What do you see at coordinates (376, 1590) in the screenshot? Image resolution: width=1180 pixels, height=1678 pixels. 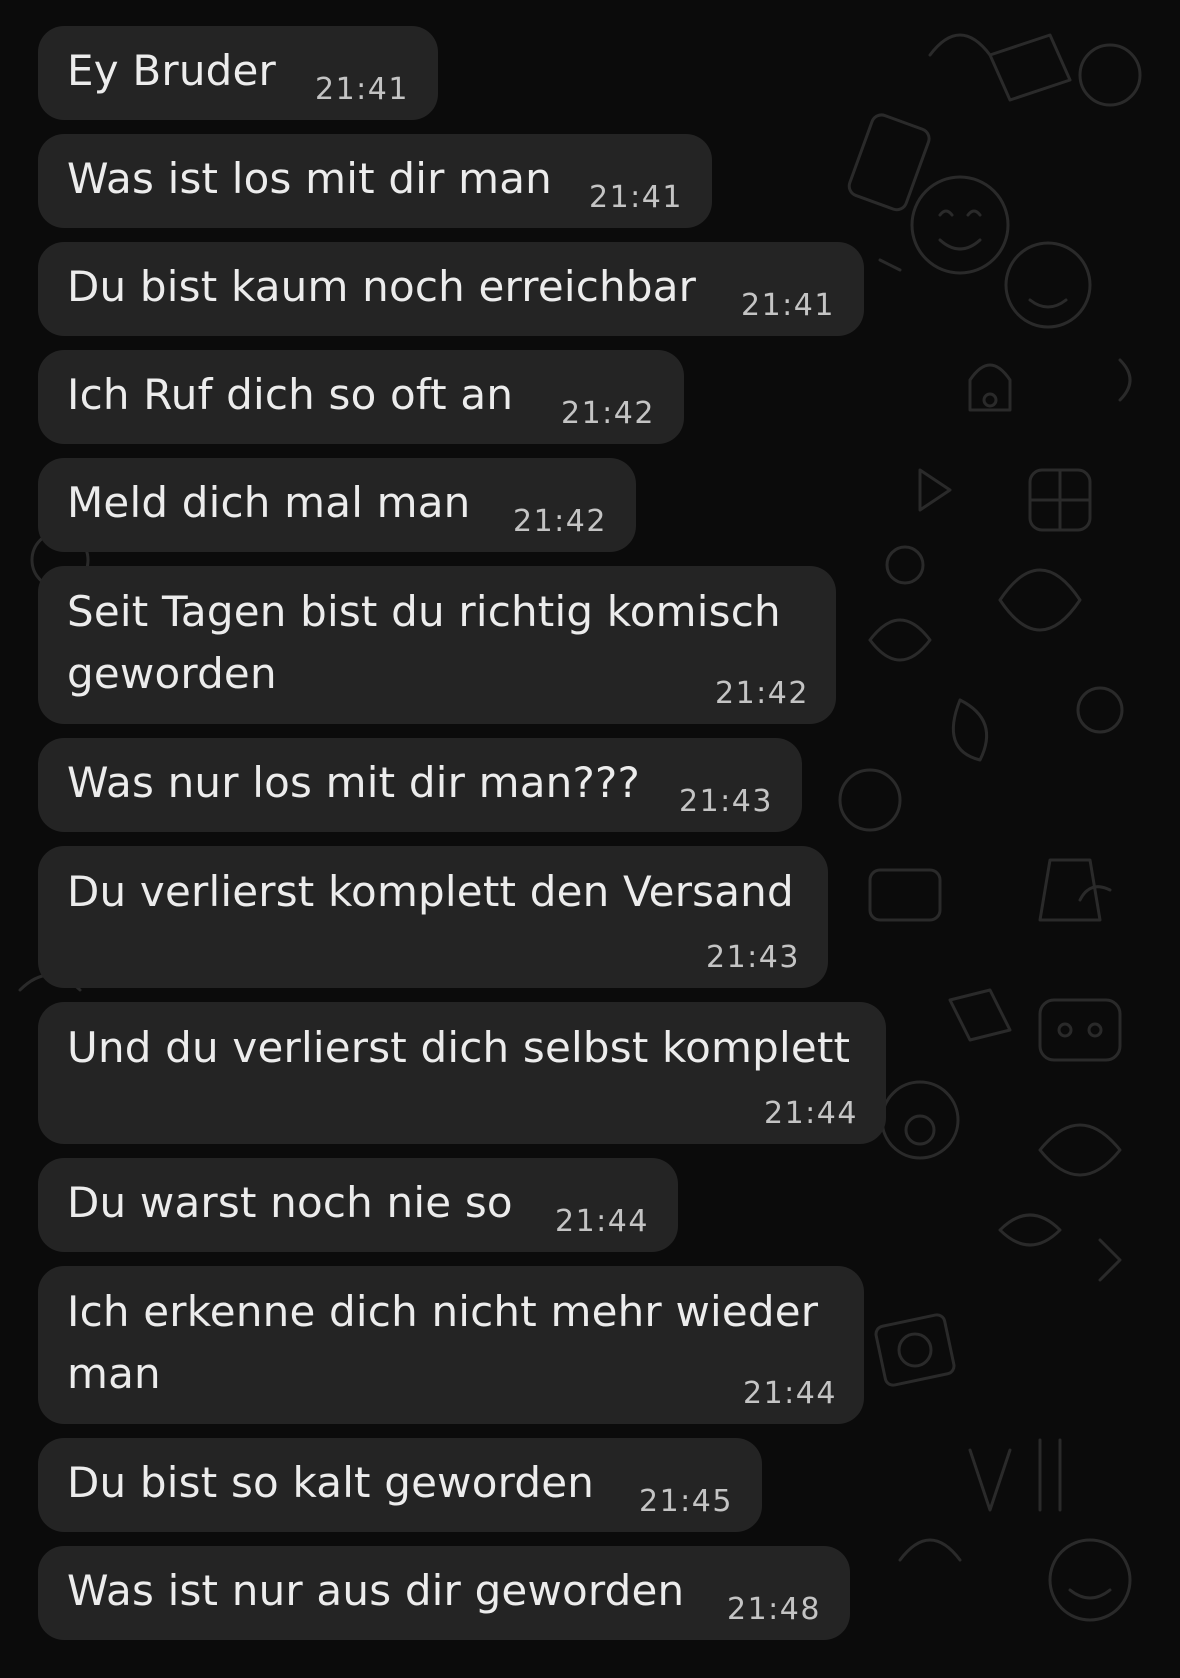 I see `message-text: Was ist nur aus dir geworden` at bounding box center [376, 1590].